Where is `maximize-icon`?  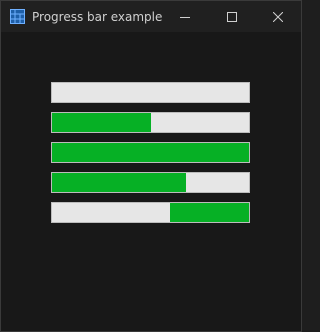
maximize-icon is located at coordinates (232, 16).